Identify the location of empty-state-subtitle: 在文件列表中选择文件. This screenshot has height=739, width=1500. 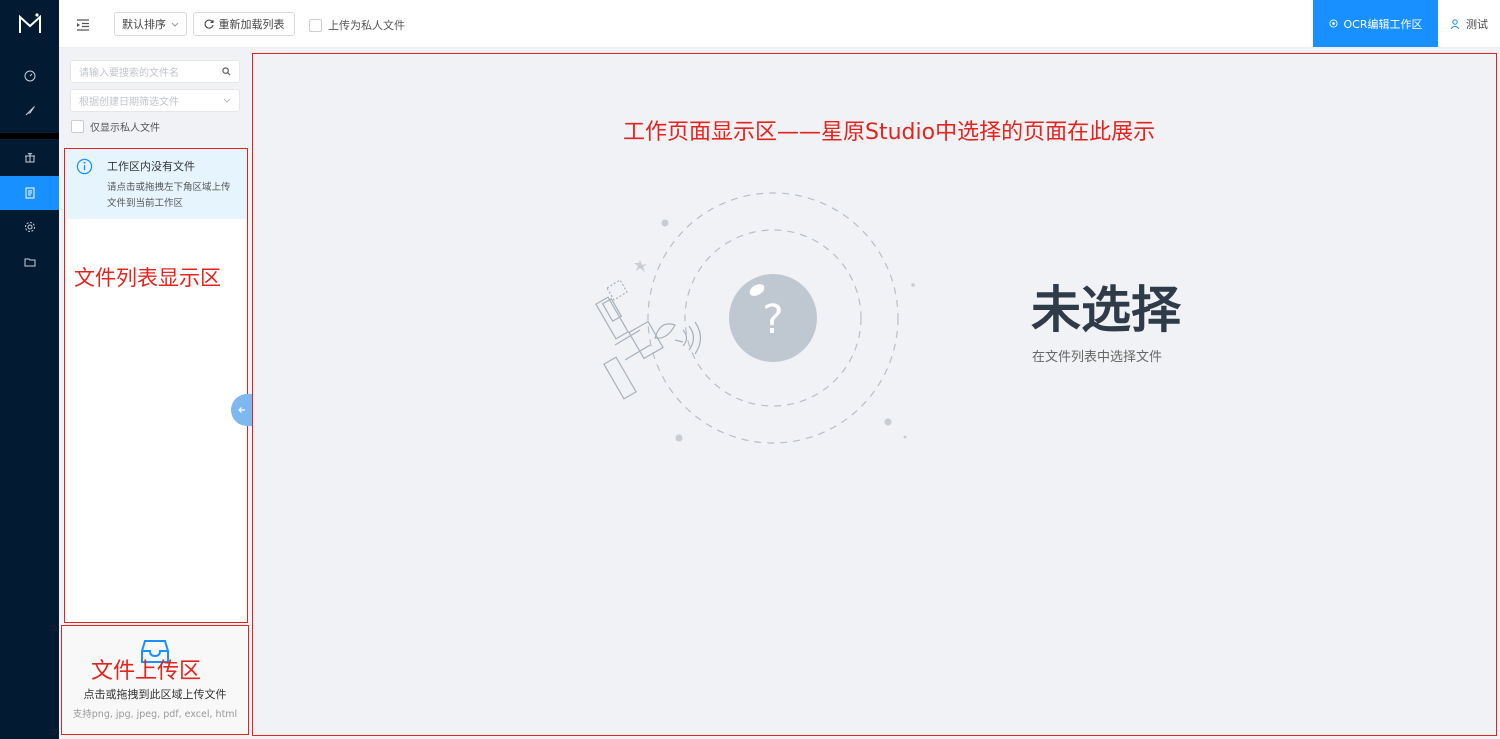
(1097, 357).